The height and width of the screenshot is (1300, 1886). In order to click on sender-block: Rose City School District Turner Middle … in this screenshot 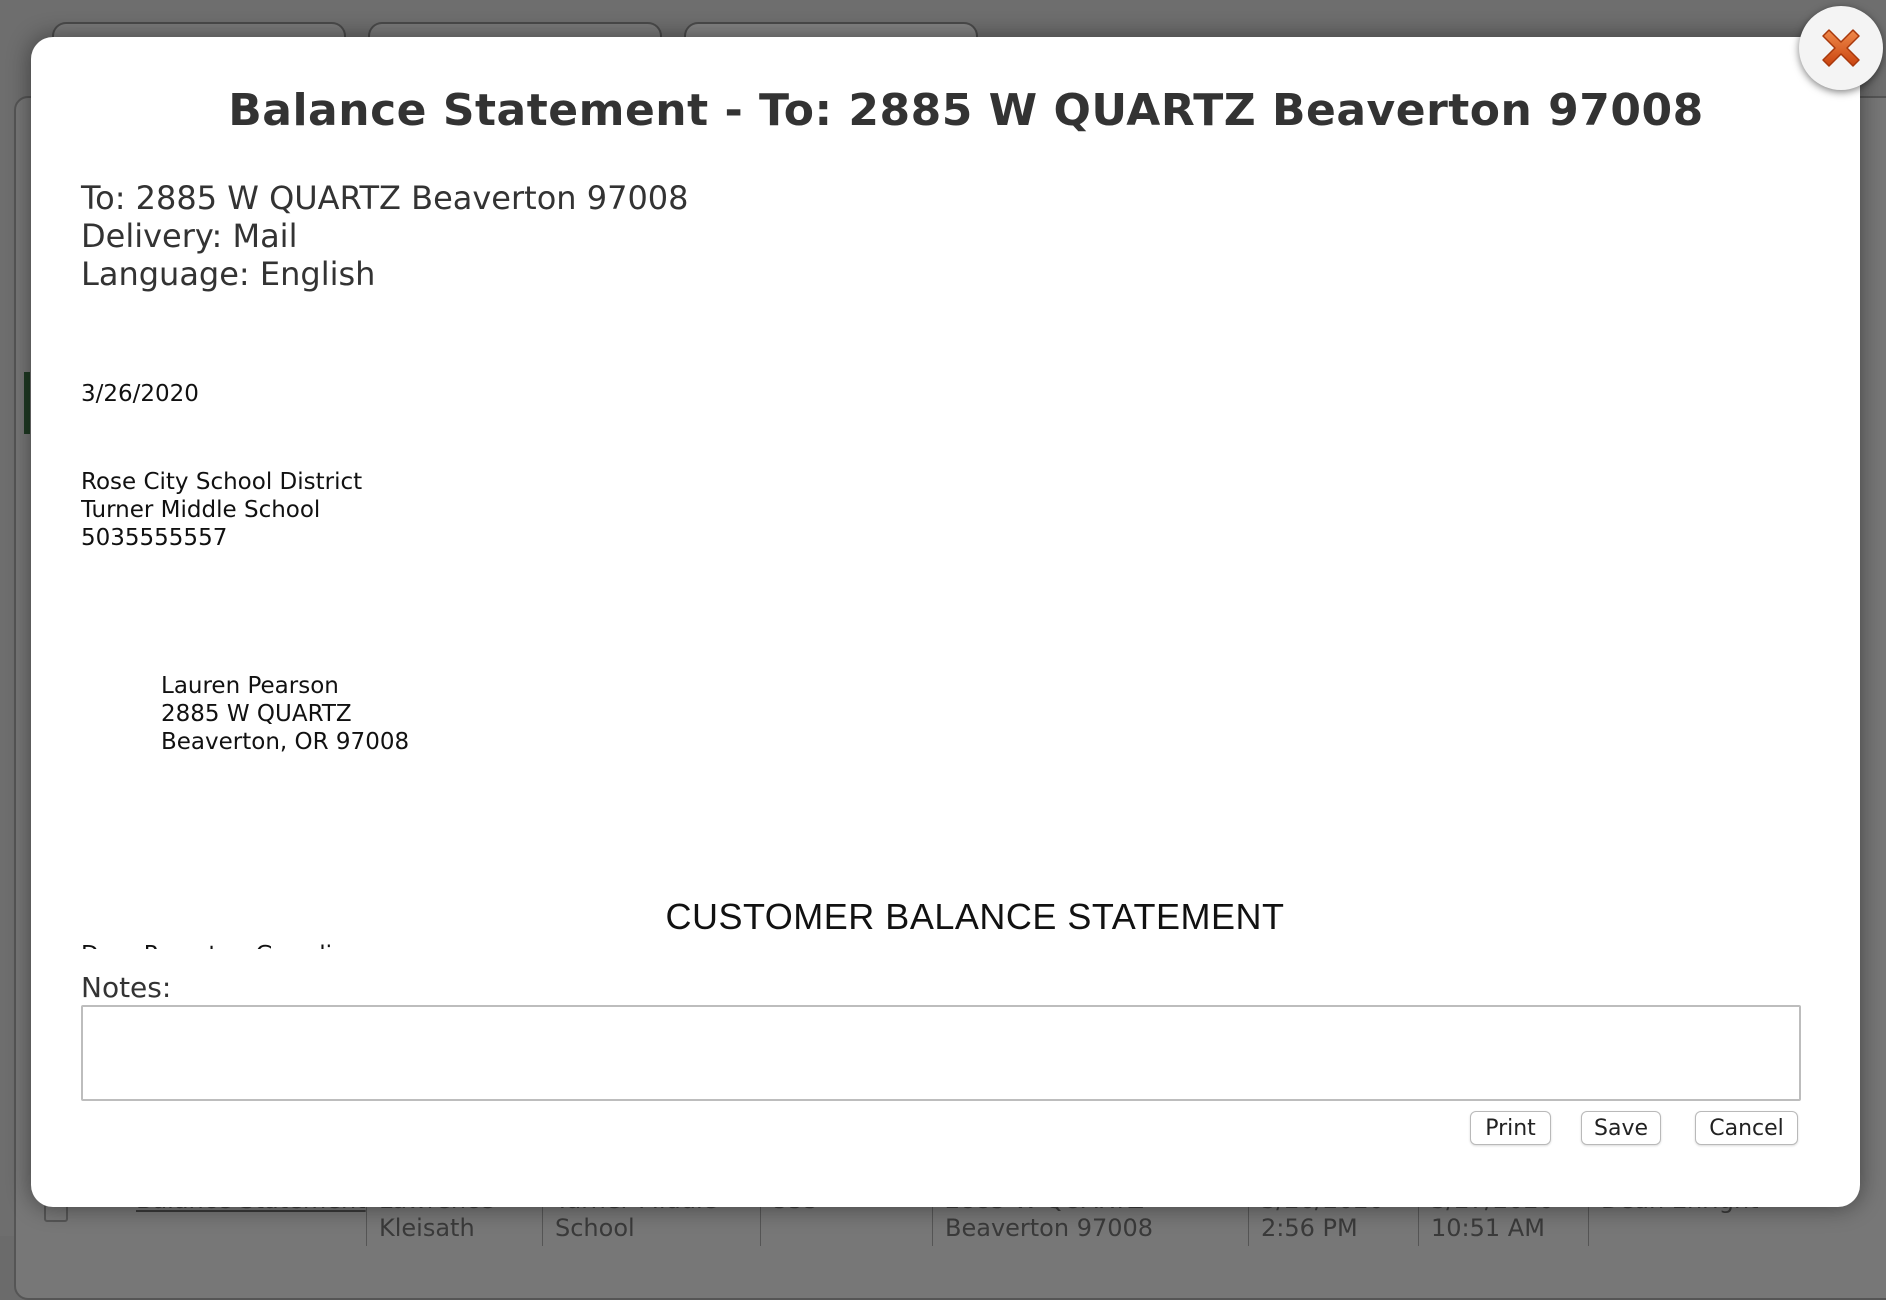, I will do `click(221, 510)`.